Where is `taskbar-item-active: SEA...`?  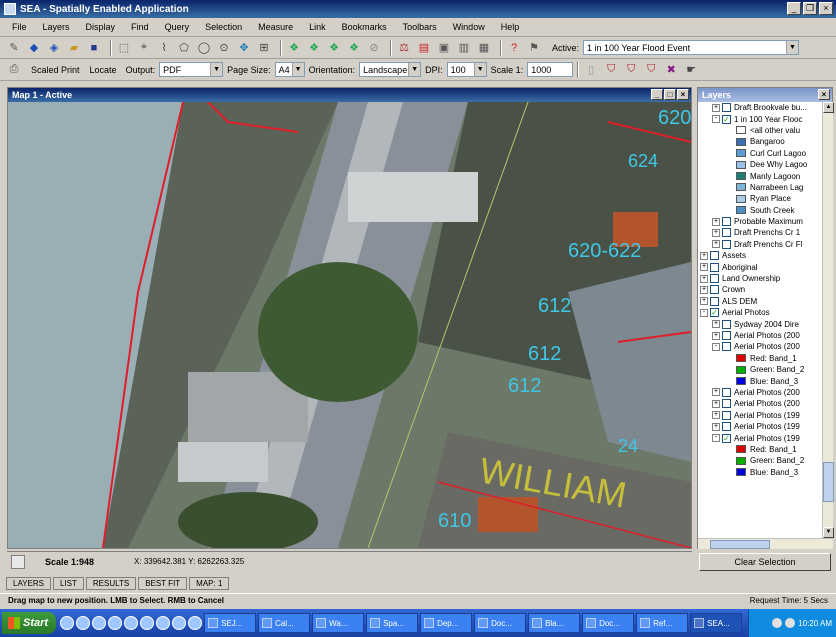 taskbar-item-active: SEA... is located at coordinates (716, 623).